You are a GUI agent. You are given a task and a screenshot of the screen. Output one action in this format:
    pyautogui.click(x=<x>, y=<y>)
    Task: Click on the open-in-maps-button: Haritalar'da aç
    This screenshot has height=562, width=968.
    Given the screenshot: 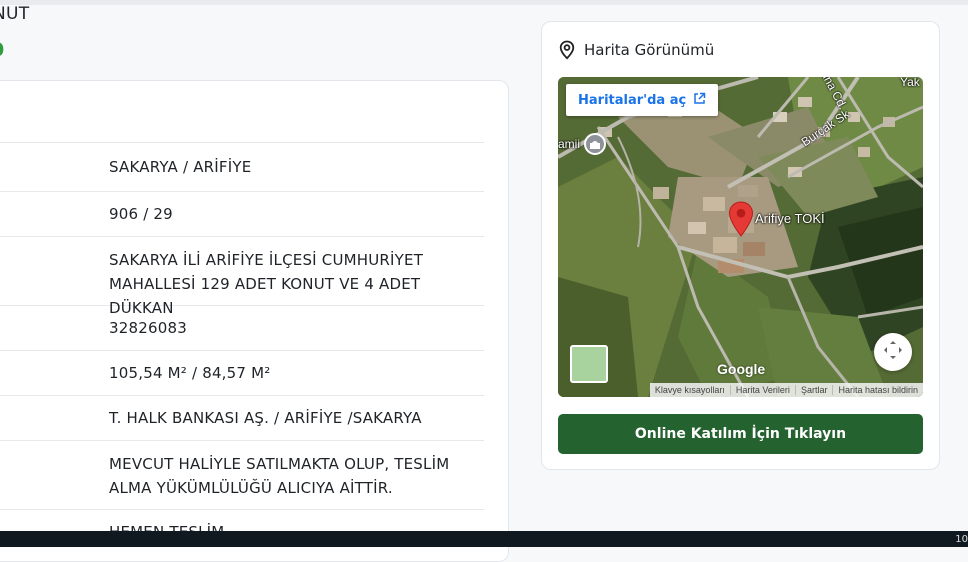 What is the action you would take?
    pyautogui.click(x=642, y=100)
    